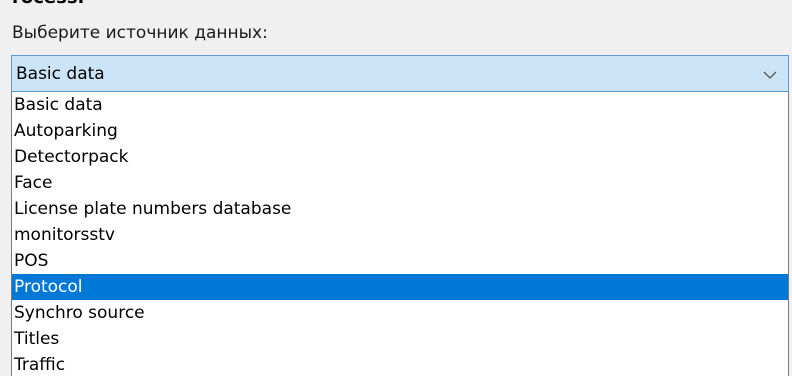 Image resolution: width=792 pixels, height=376 pixels. Describe the element at coordinates (400, 105) in the screenshot. I see `option-basic-data: Basic data` at that location.